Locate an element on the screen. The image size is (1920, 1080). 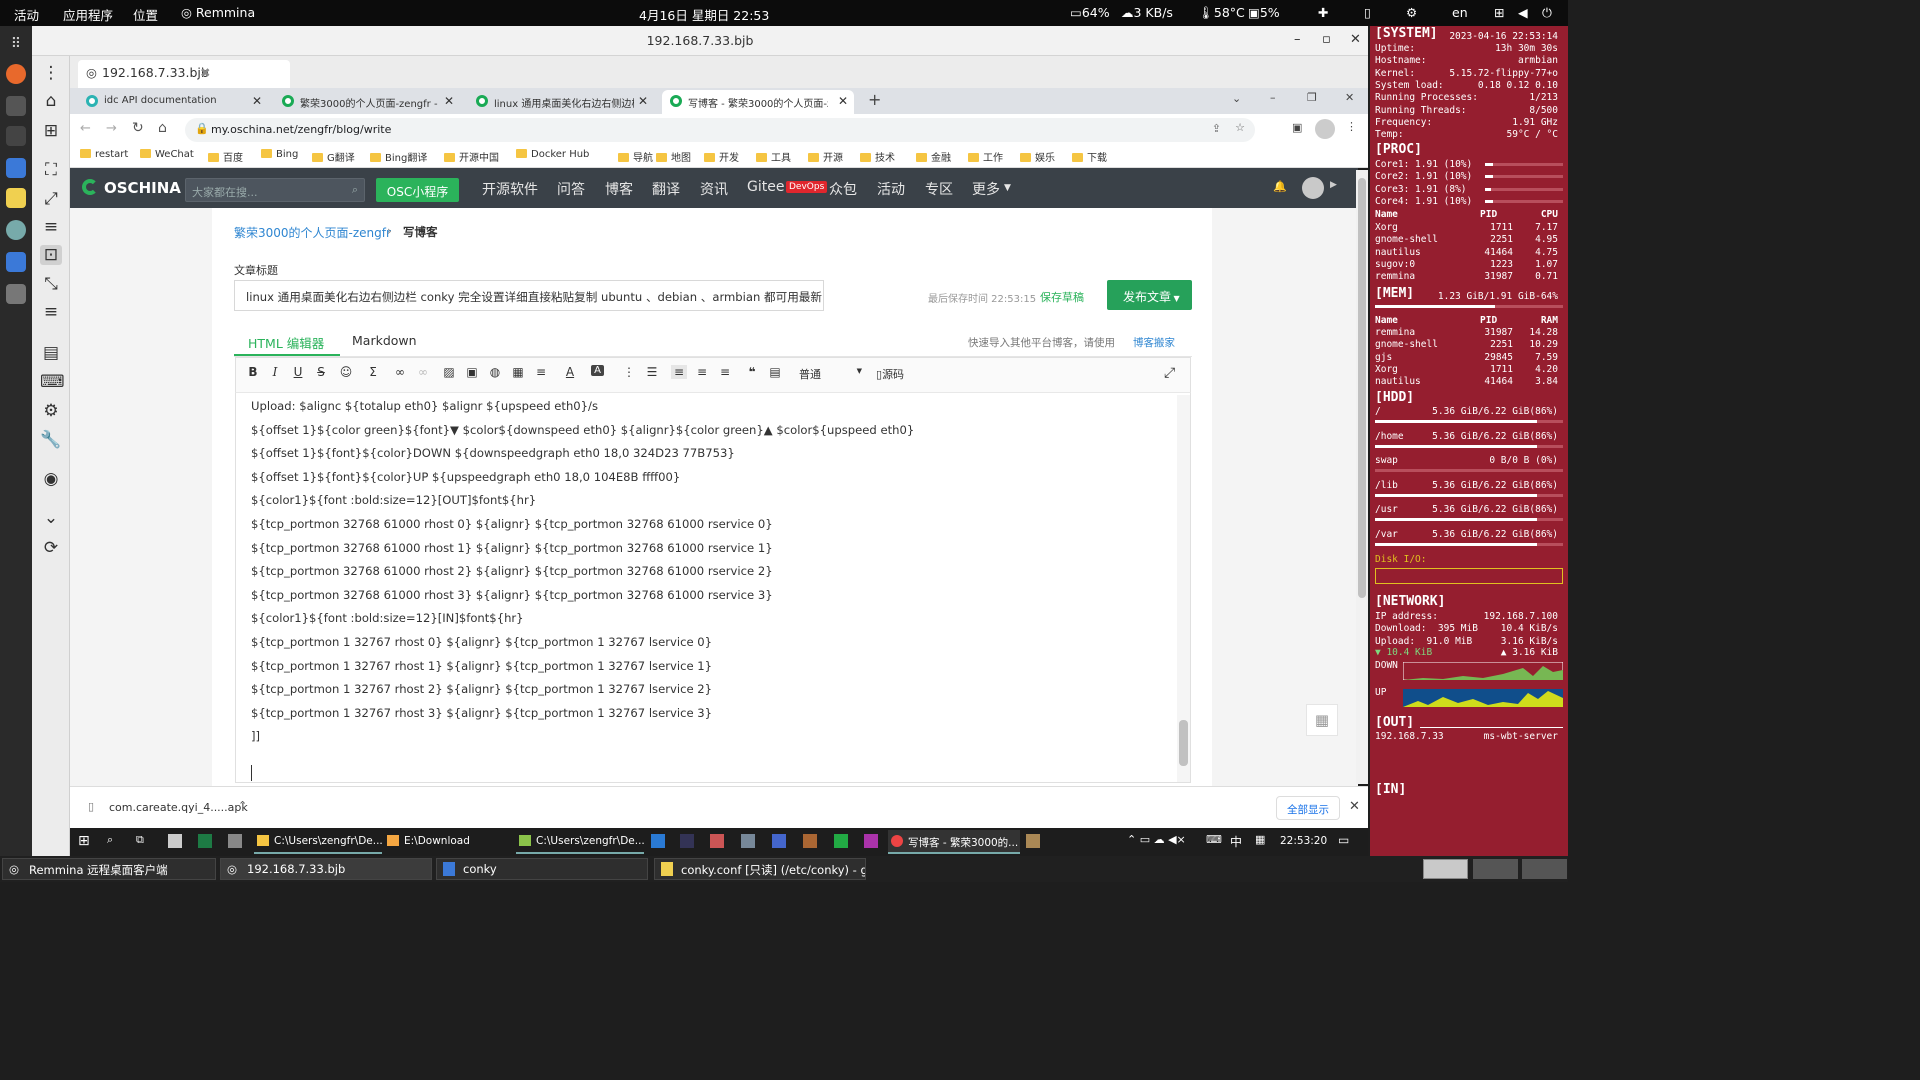
chrome-menu-icon: ⋮ is located at coordinates (1351, 126).